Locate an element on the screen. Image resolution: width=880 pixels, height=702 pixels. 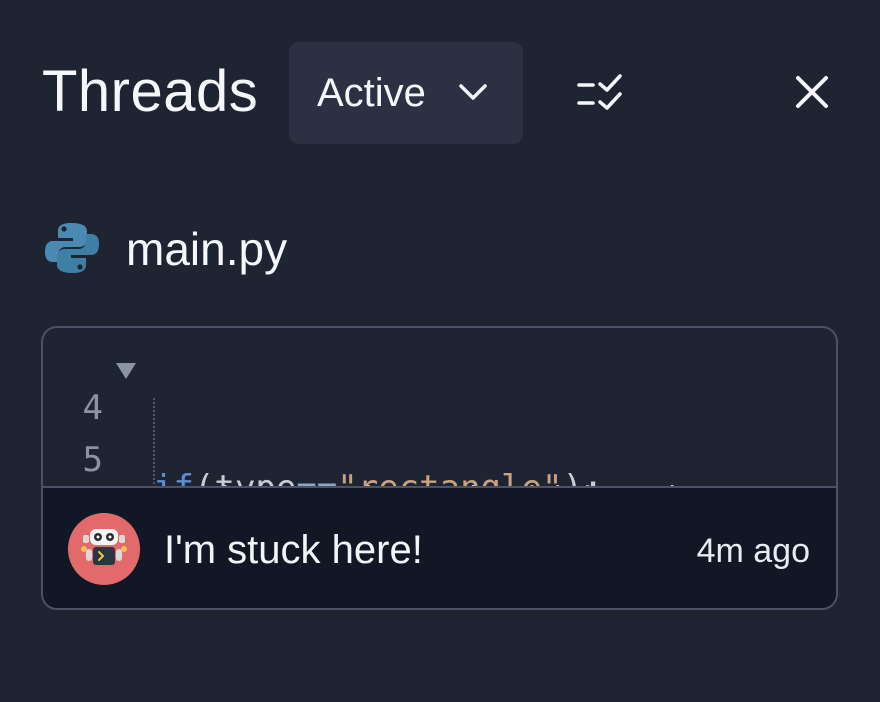
python-icon is located at coordinates (72, 248).